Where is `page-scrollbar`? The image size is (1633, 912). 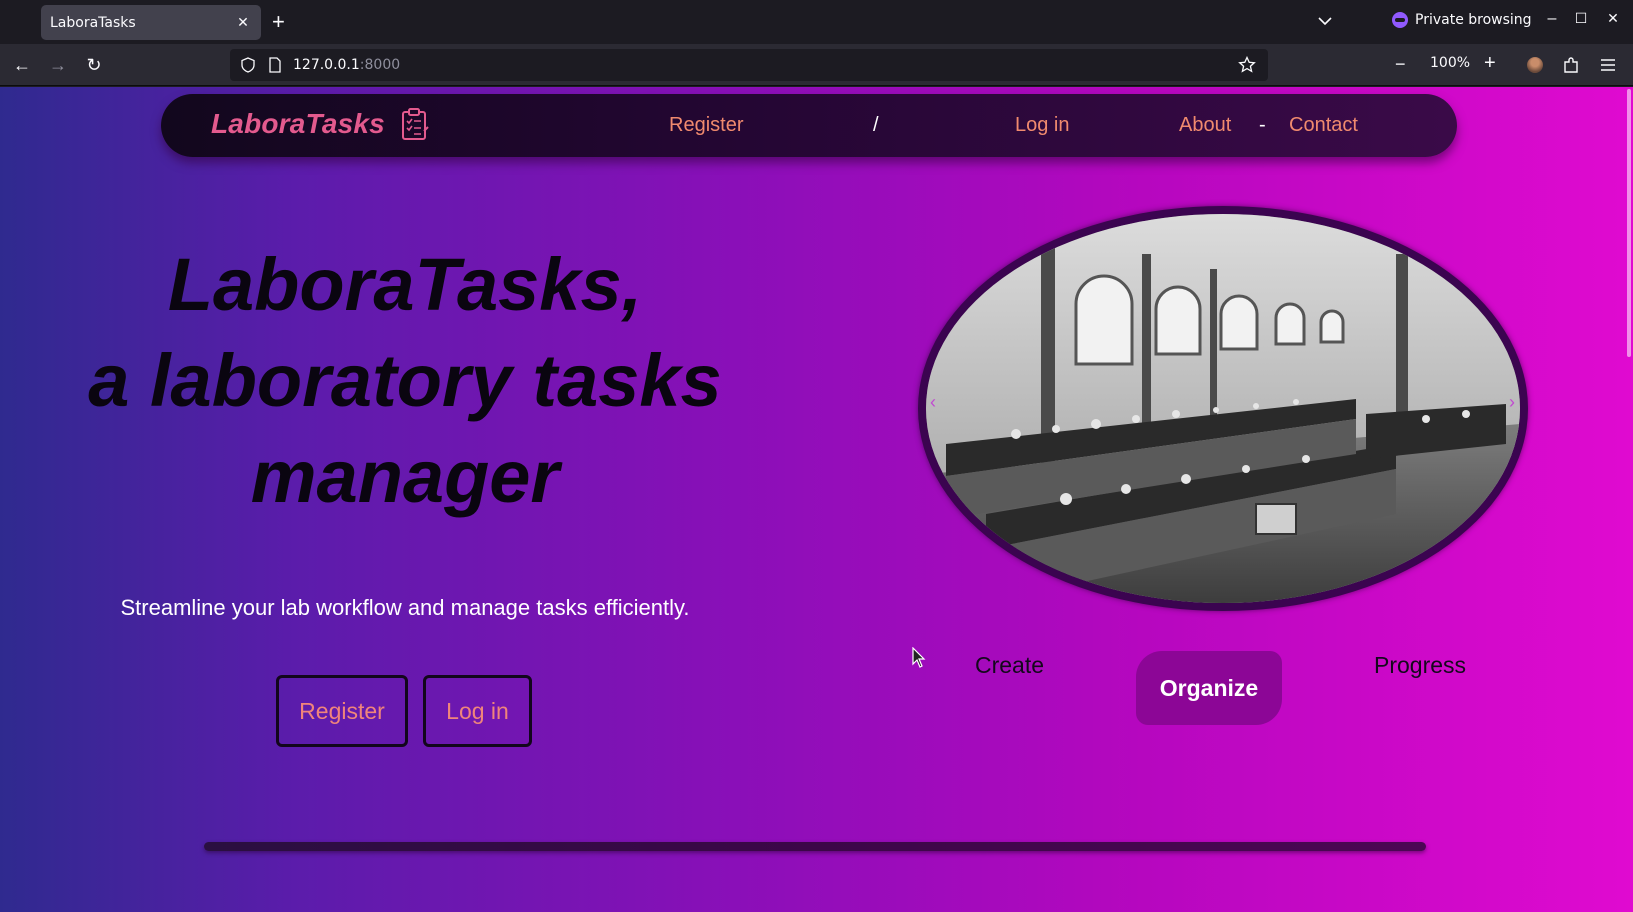 page-scrollbar is located at coordinates (1629, 499).